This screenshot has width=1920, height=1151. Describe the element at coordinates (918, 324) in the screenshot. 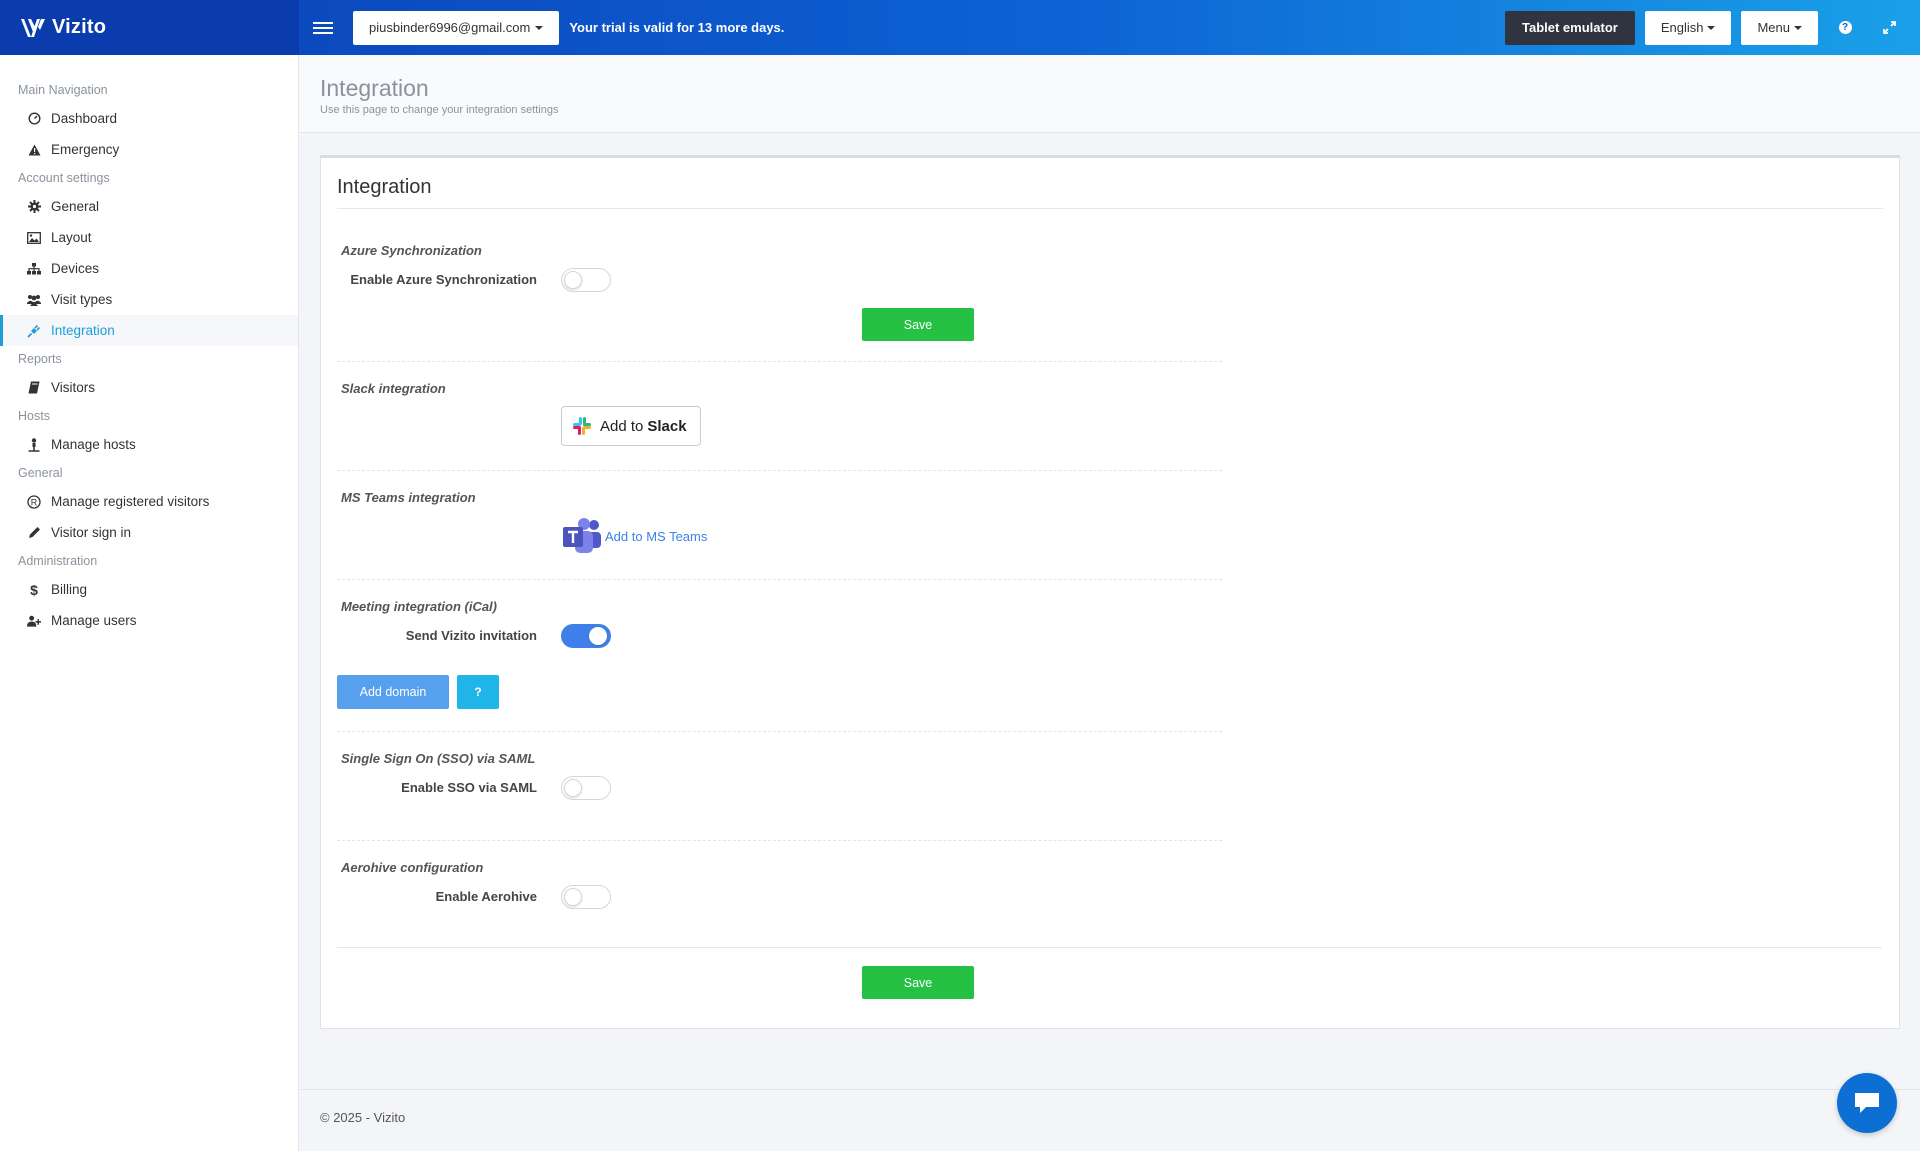

I see `azure-save-button: Save` at that location.